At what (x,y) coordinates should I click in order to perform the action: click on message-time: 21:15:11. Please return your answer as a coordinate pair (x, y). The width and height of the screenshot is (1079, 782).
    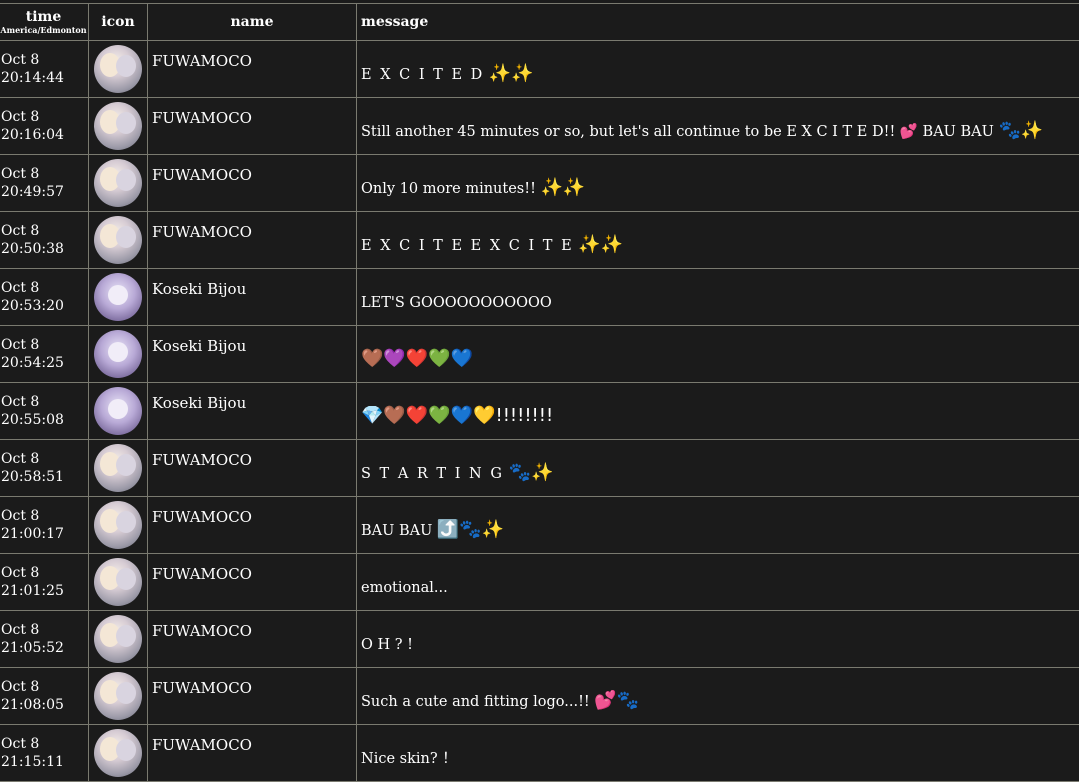
    Looking at the image, I should click on (44, 762).